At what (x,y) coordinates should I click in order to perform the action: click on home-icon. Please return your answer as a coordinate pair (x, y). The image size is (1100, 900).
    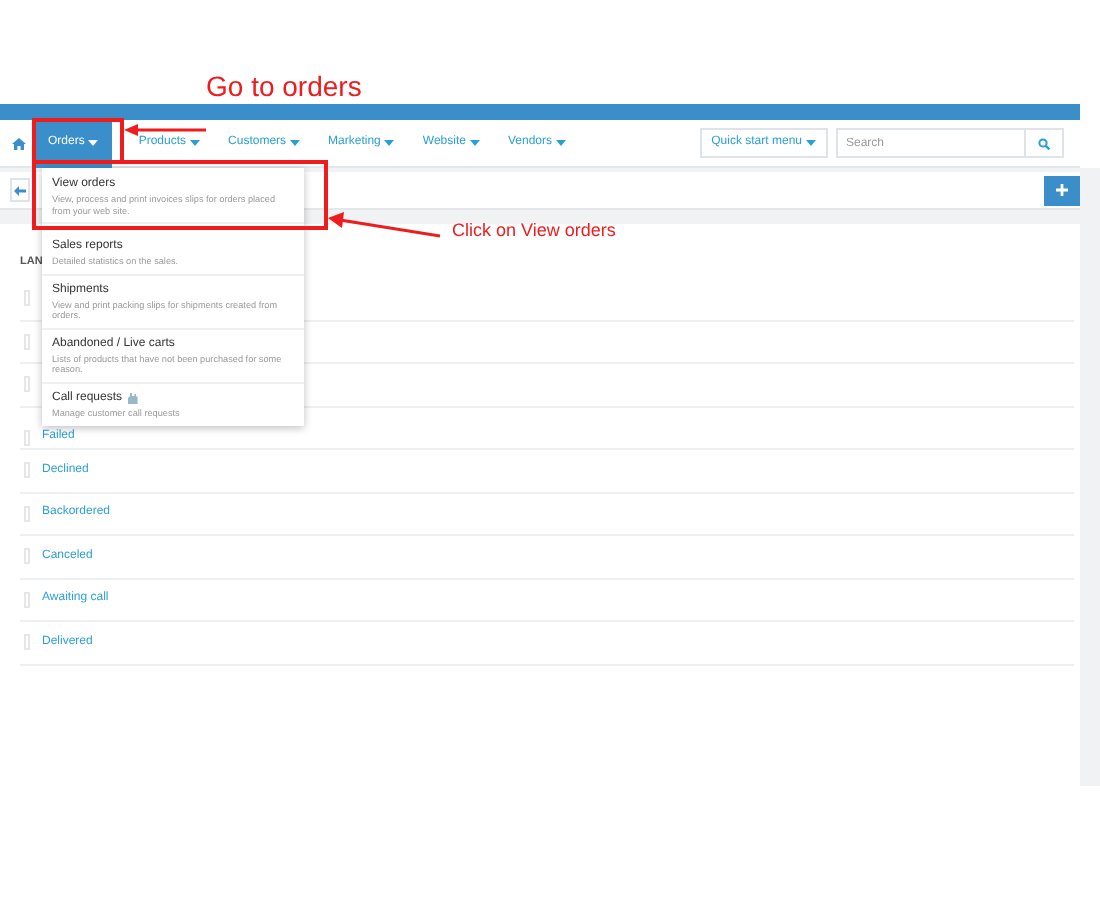
    Looking at the image, I should click on (19, 143).